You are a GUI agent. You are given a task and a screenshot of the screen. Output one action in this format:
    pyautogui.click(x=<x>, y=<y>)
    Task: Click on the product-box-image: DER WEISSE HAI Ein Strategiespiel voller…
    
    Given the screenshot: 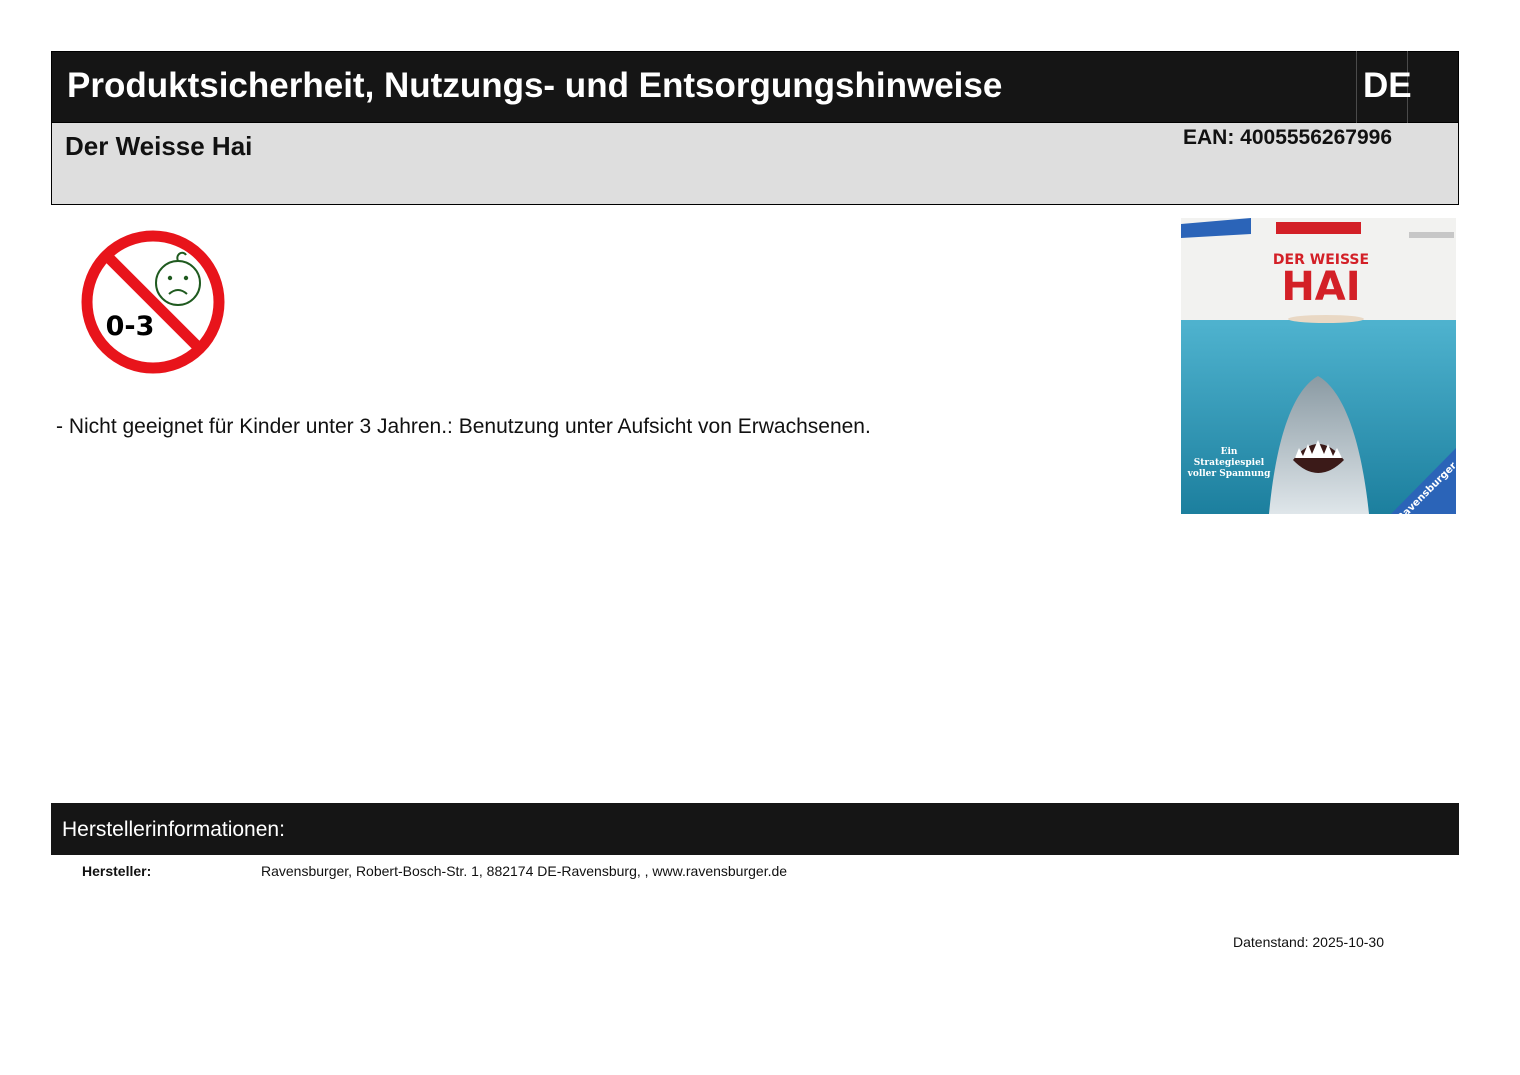 What is the action you would take?
    pyautogui.click(x=1320, y=371)
    